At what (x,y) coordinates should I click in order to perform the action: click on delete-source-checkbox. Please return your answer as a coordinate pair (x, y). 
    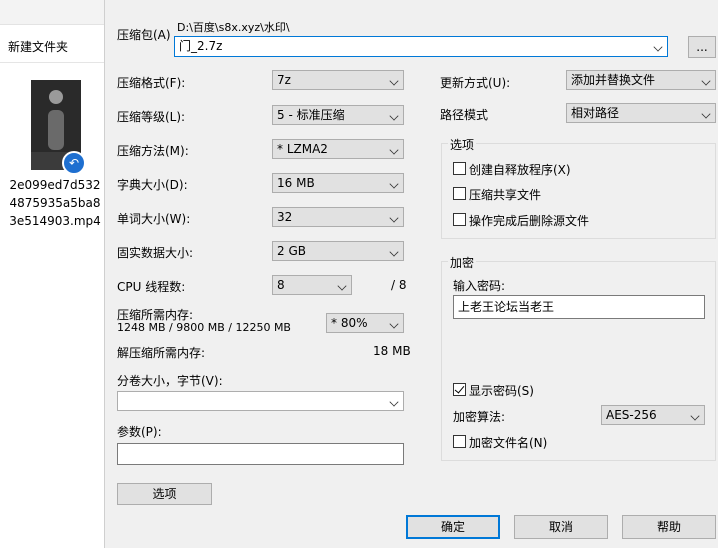
    Looking at the image, I should click on (459, 219).